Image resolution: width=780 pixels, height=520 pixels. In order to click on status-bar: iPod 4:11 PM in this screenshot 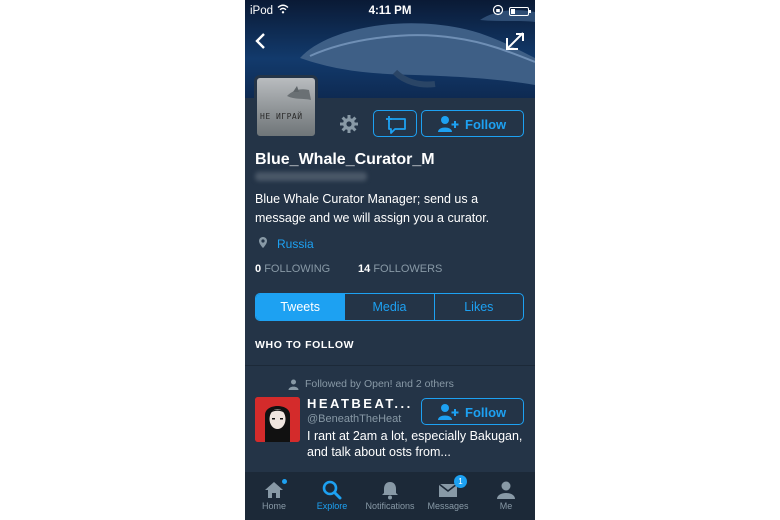, I will do `click(390, 11)`.